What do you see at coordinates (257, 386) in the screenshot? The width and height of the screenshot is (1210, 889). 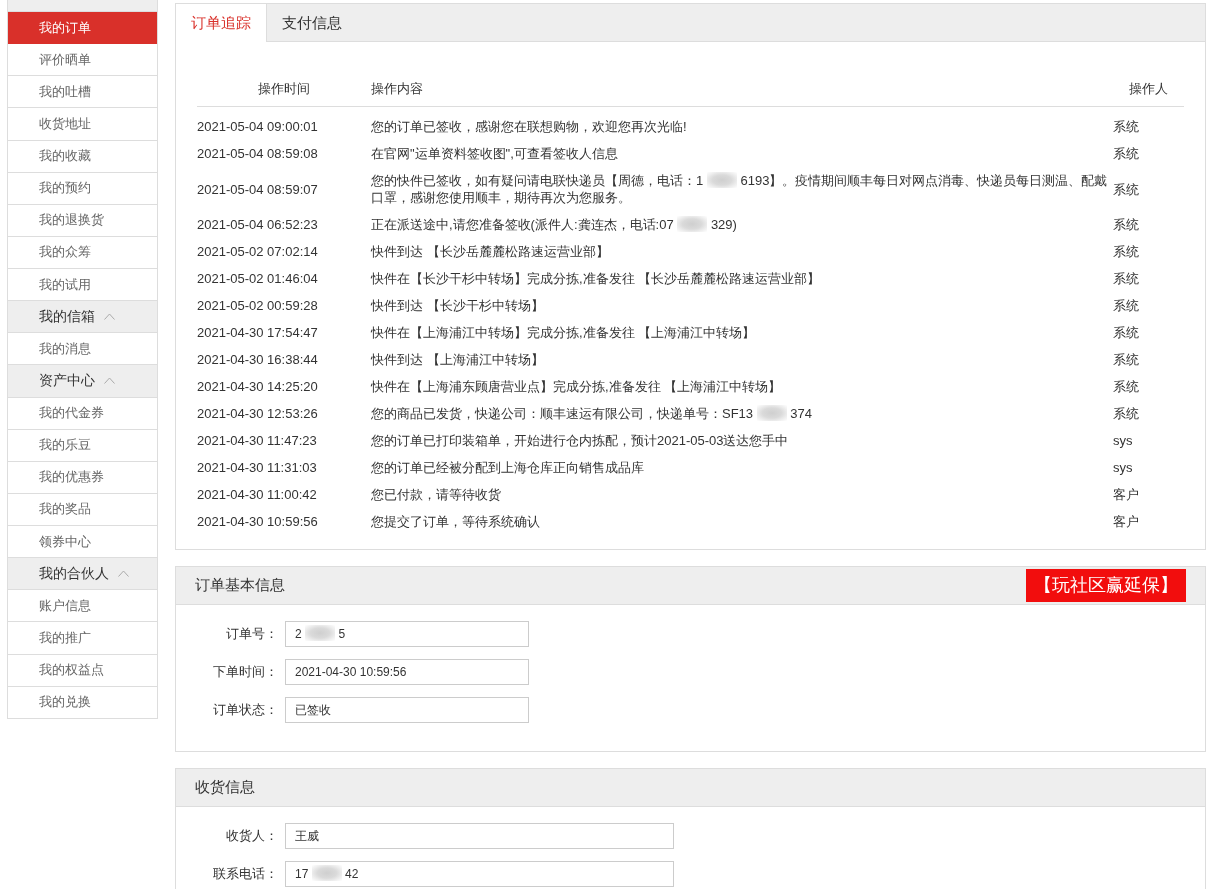 I see `time-cell: 2021-04-30 14:25:20` at bounding box center [257, 386].